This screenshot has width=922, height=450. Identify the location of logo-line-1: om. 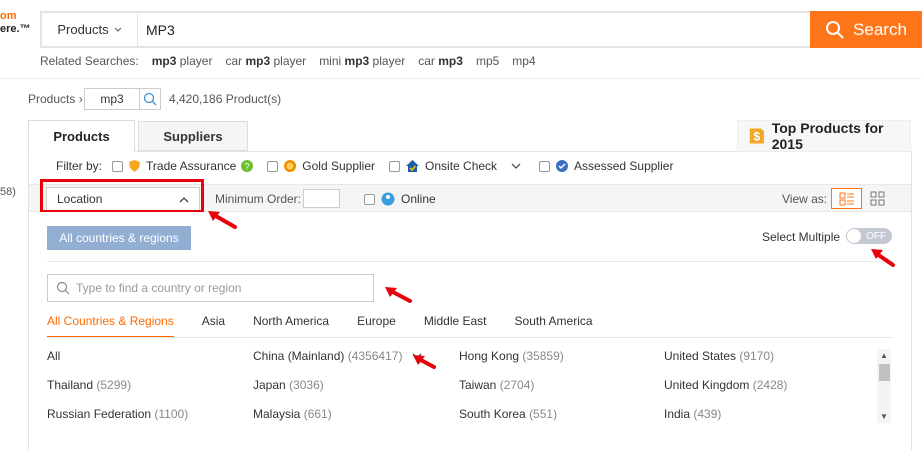
(8, 16).